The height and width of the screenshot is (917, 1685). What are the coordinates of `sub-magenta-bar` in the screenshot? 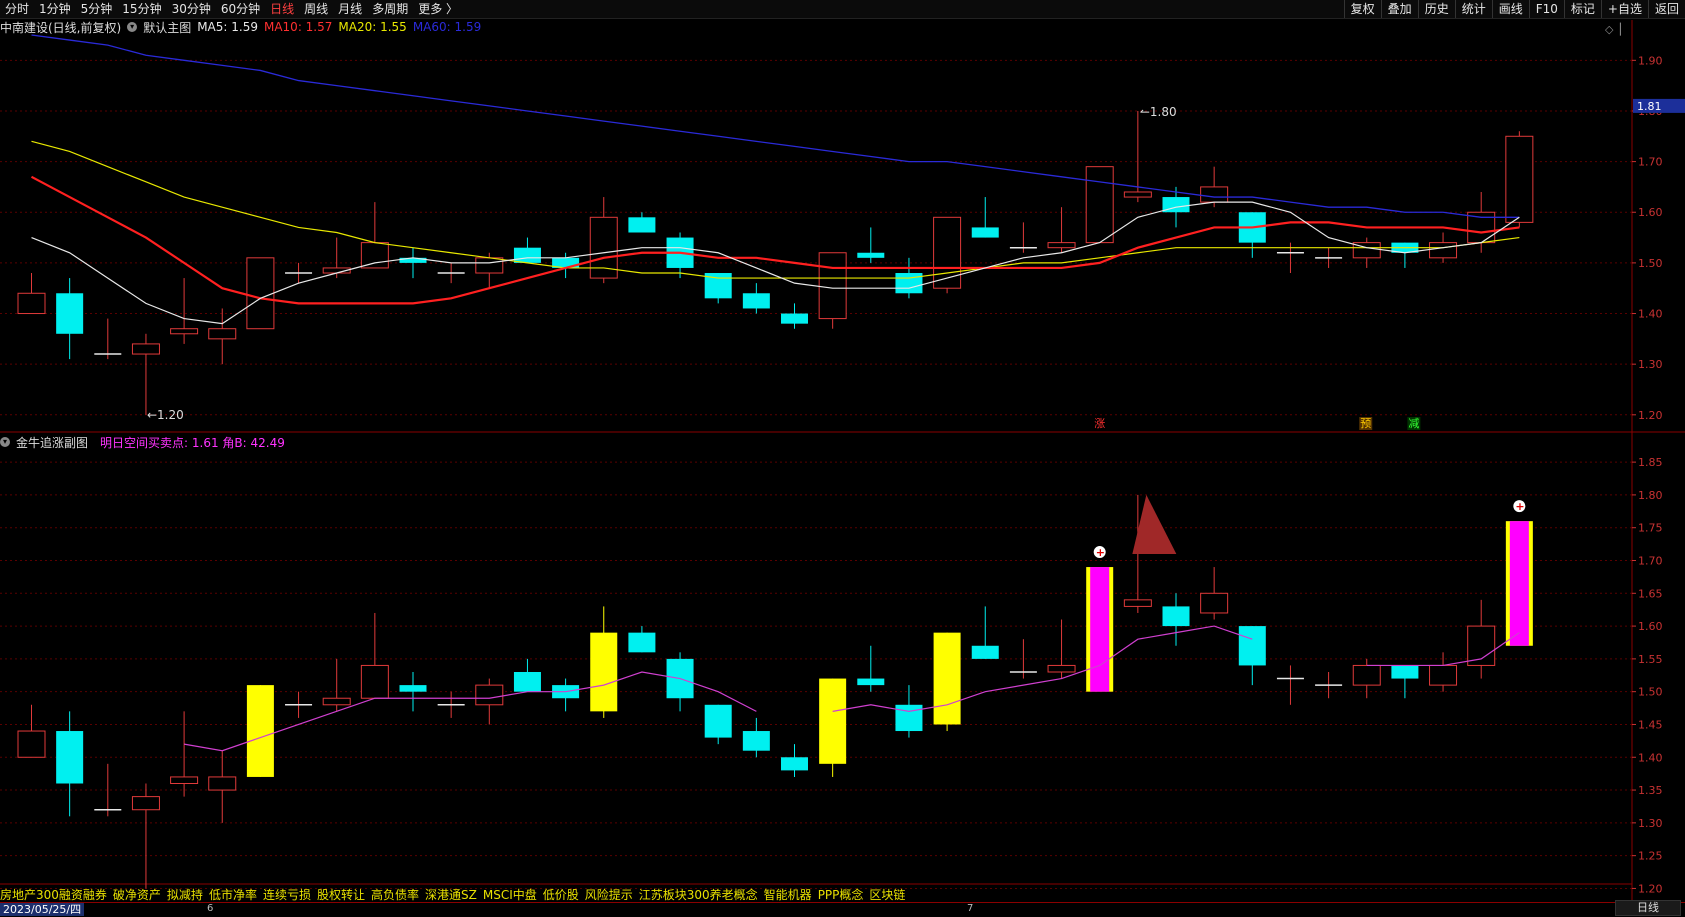 It's located at (1519, 583).